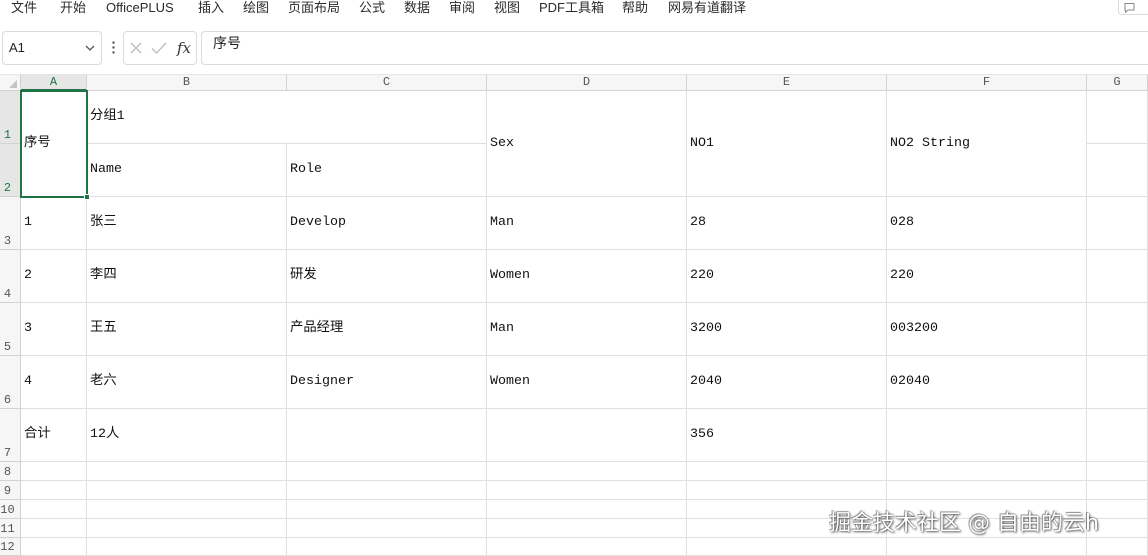 This screenshot has height=556, width=1148. Describe the element at coordinates (54, 382) in the screenshot. I see `cell-a6: 4` at that location.